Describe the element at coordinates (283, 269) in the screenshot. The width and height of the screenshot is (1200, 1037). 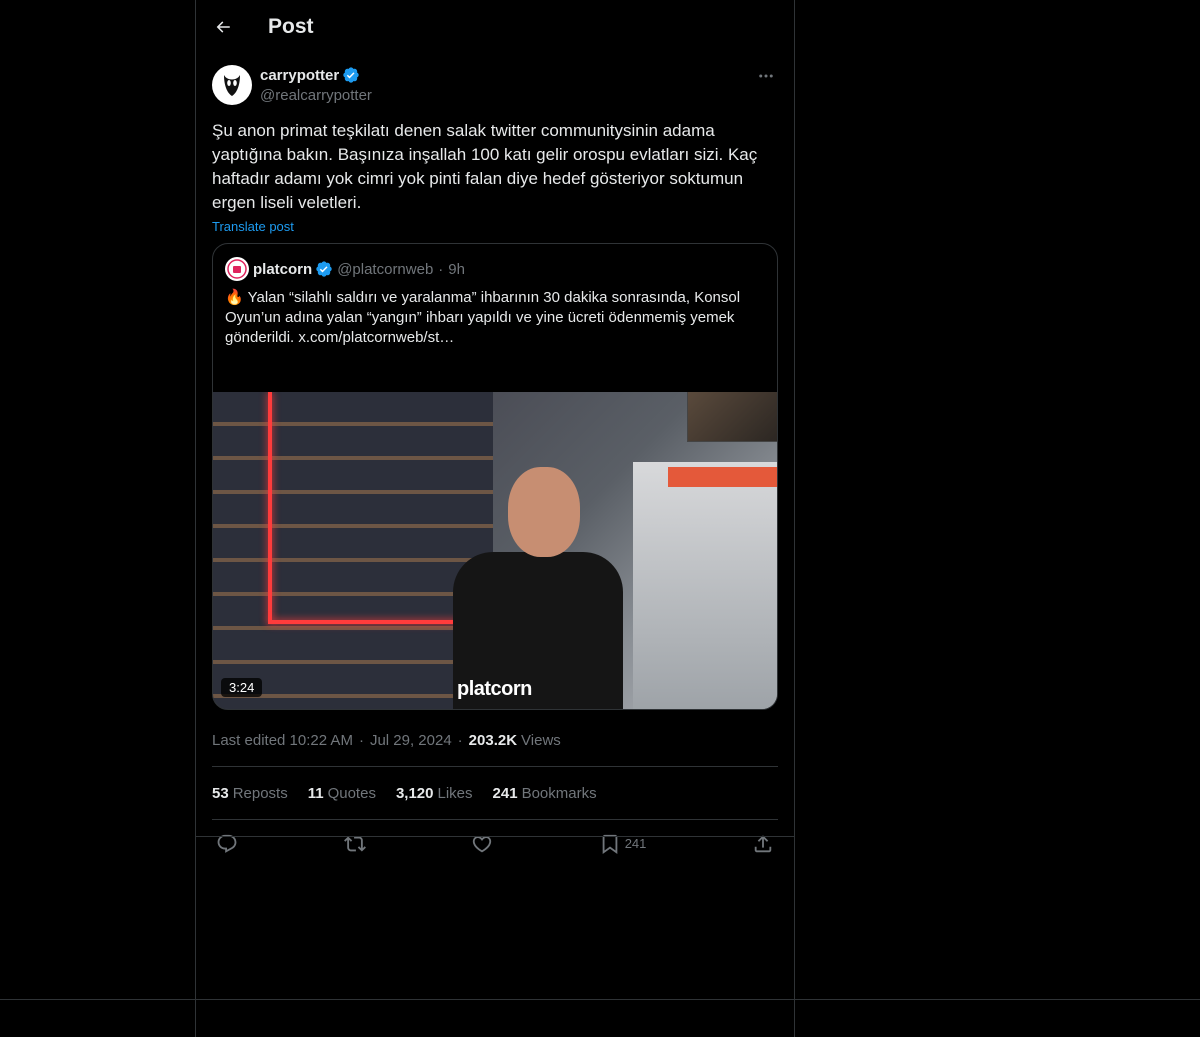
I see `quoted-display-name: platcorn` at that location.